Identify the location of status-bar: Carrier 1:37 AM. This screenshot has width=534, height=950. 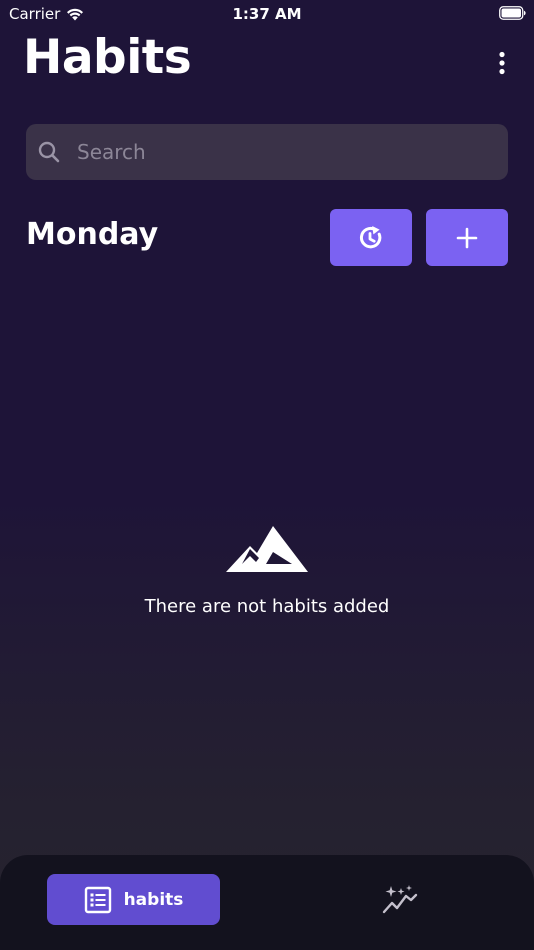
(267, 14).